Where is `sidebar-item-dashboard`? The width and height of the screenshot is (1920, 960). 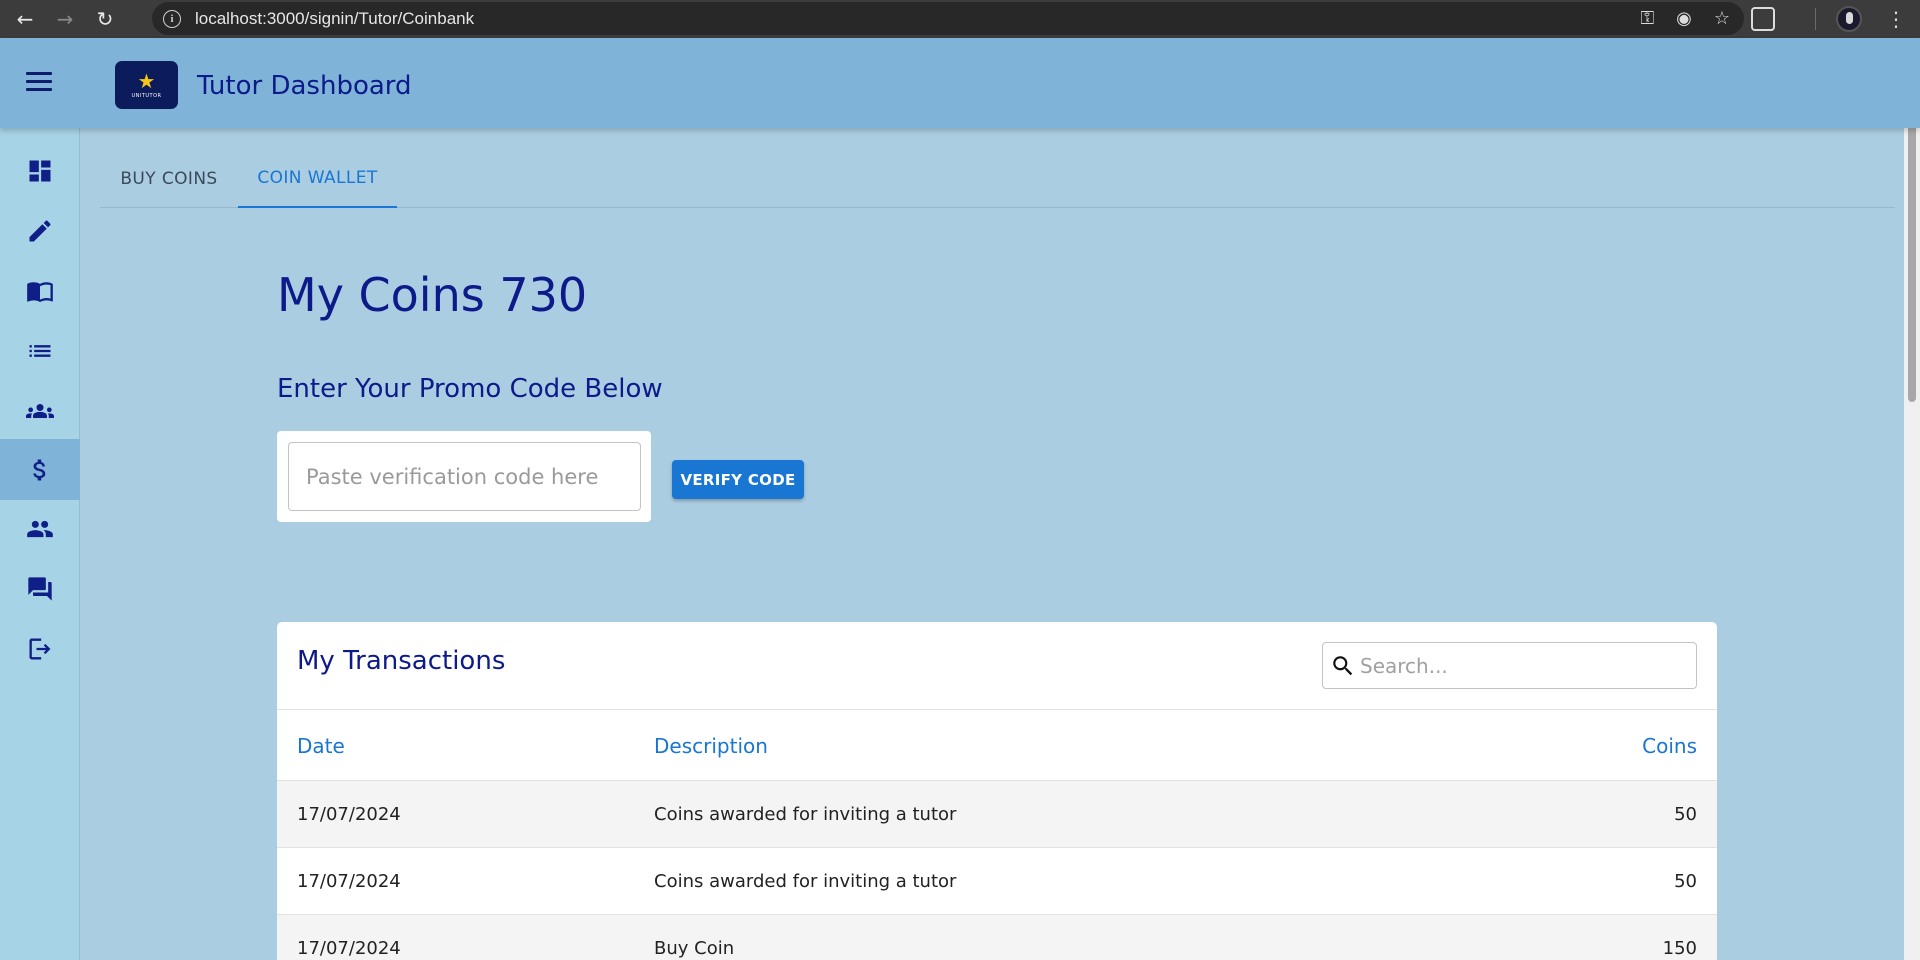 sidebar-item-dashboard is located at coordinates (40, 171).